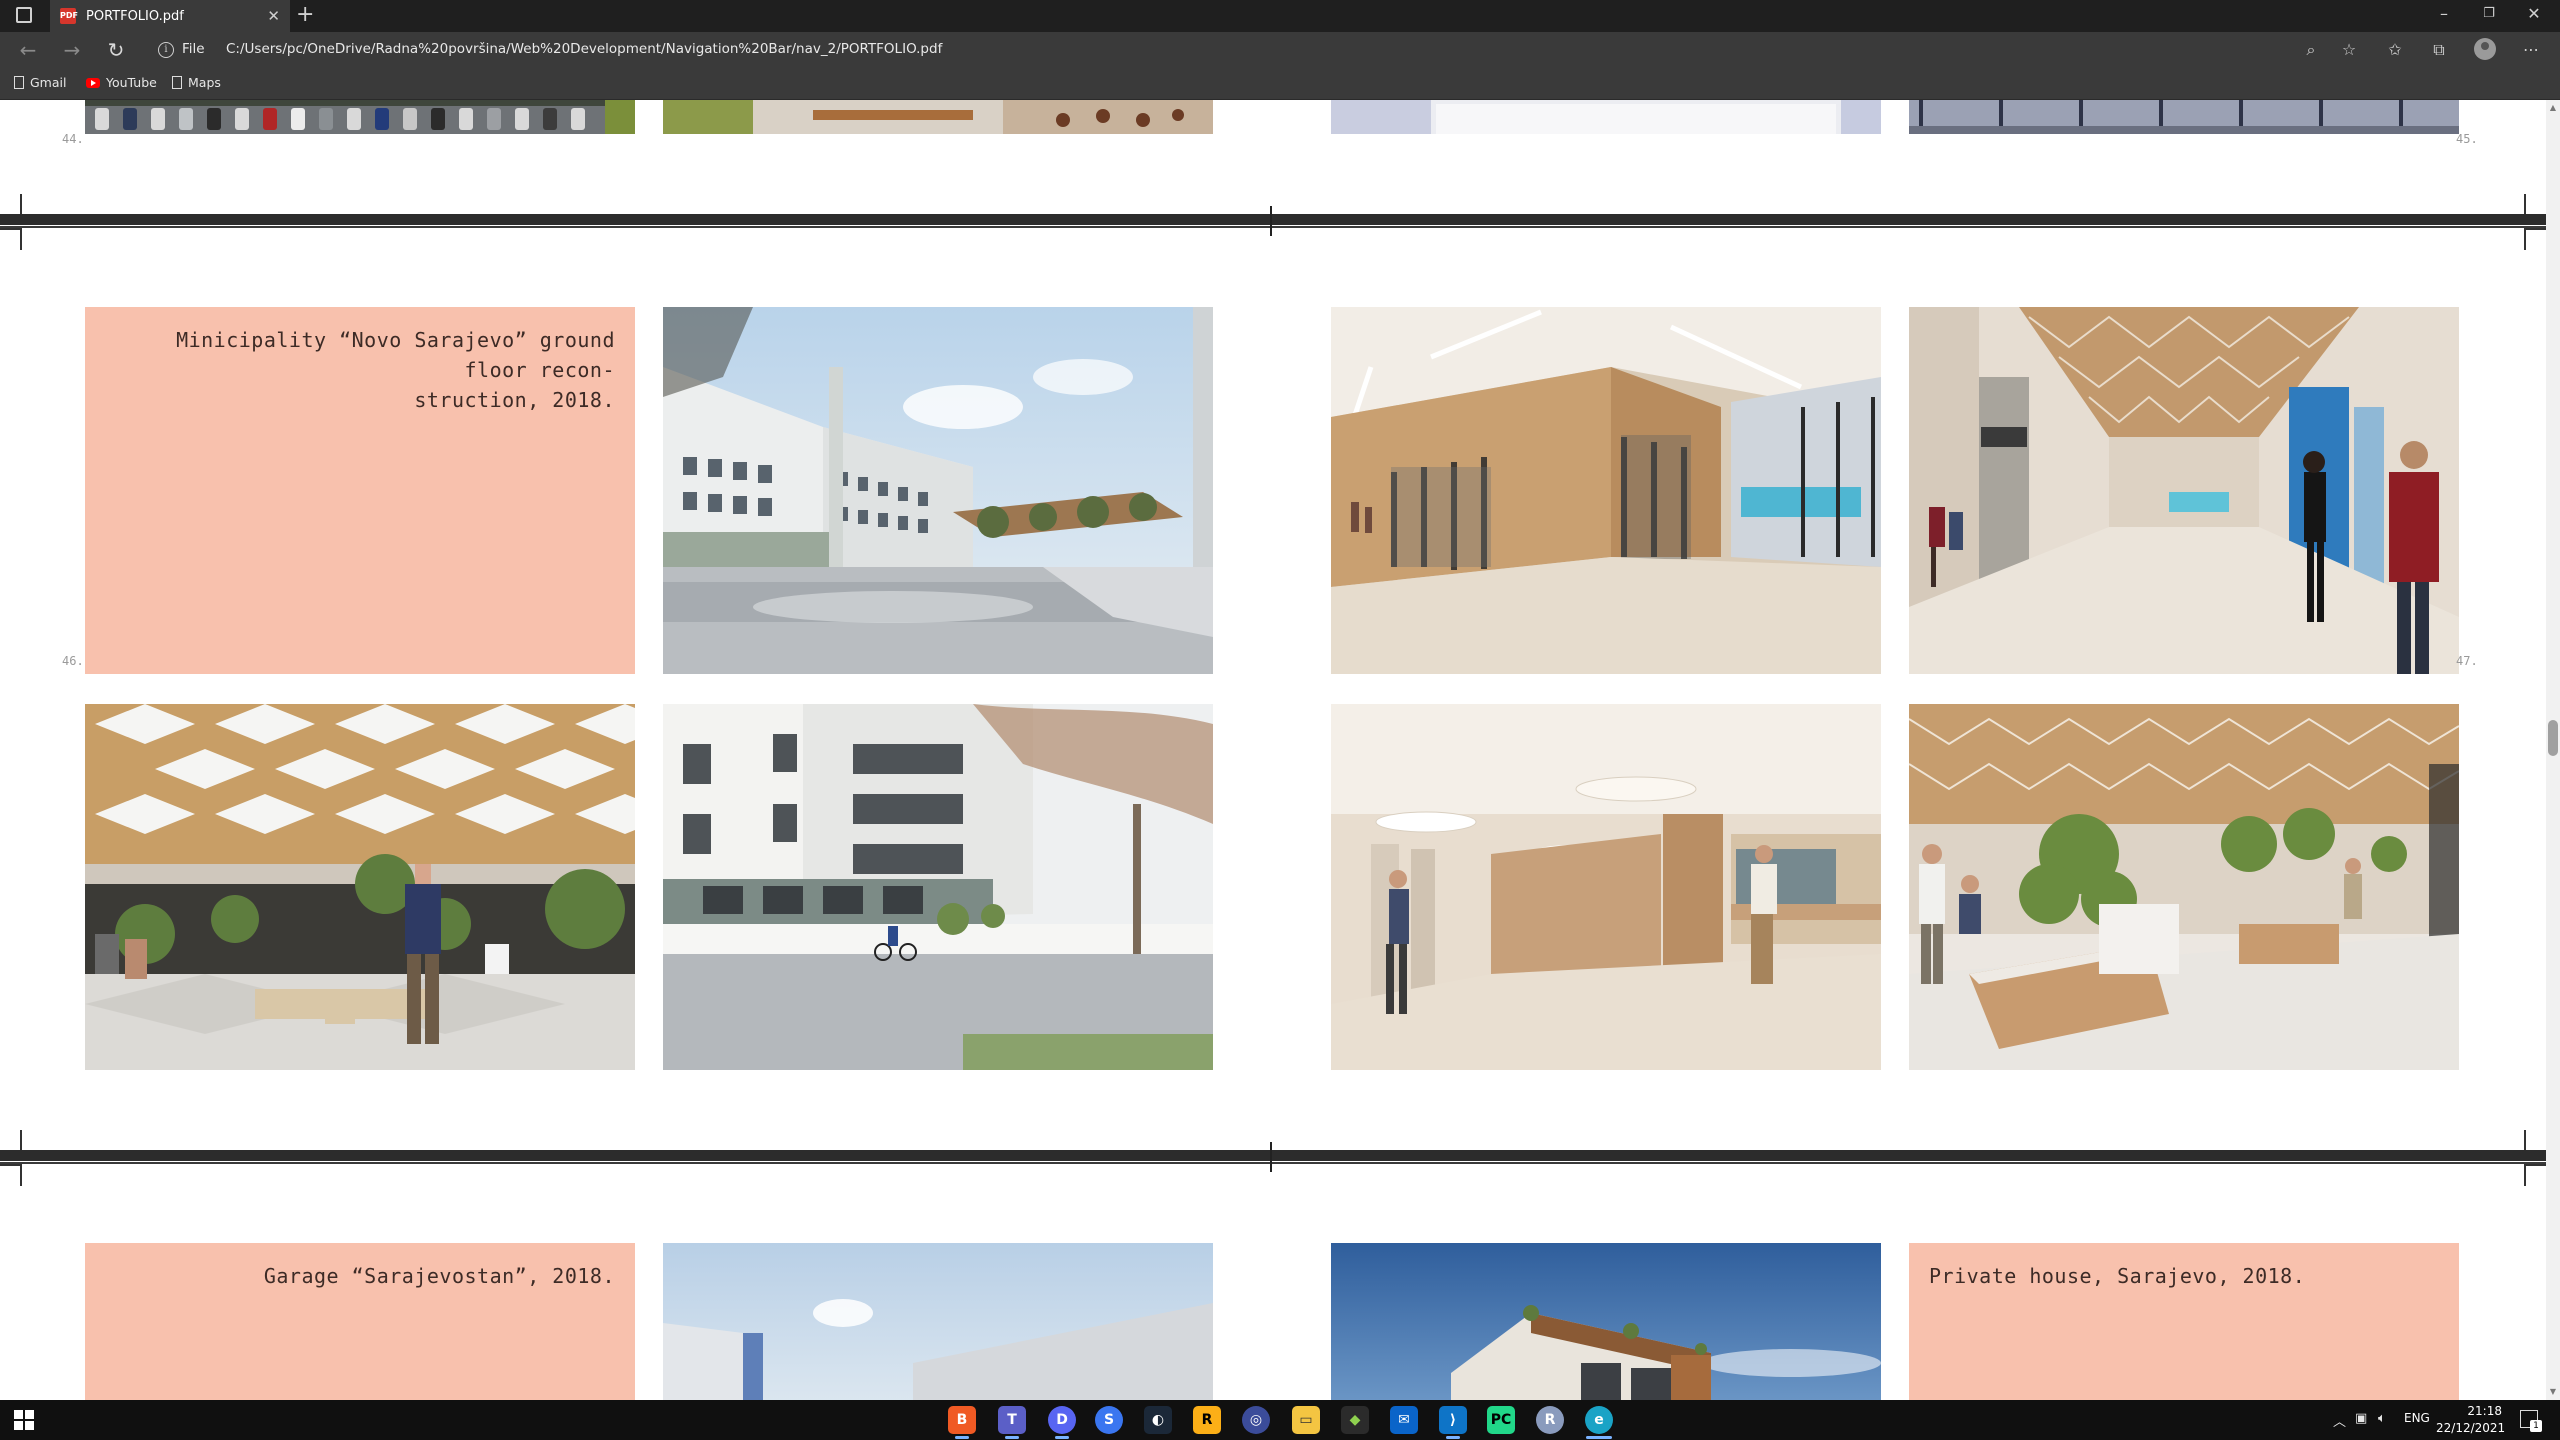 The height and width of the screenshot is (1440, 2560). I want to click on protocol-label: File, so click(193, 49).